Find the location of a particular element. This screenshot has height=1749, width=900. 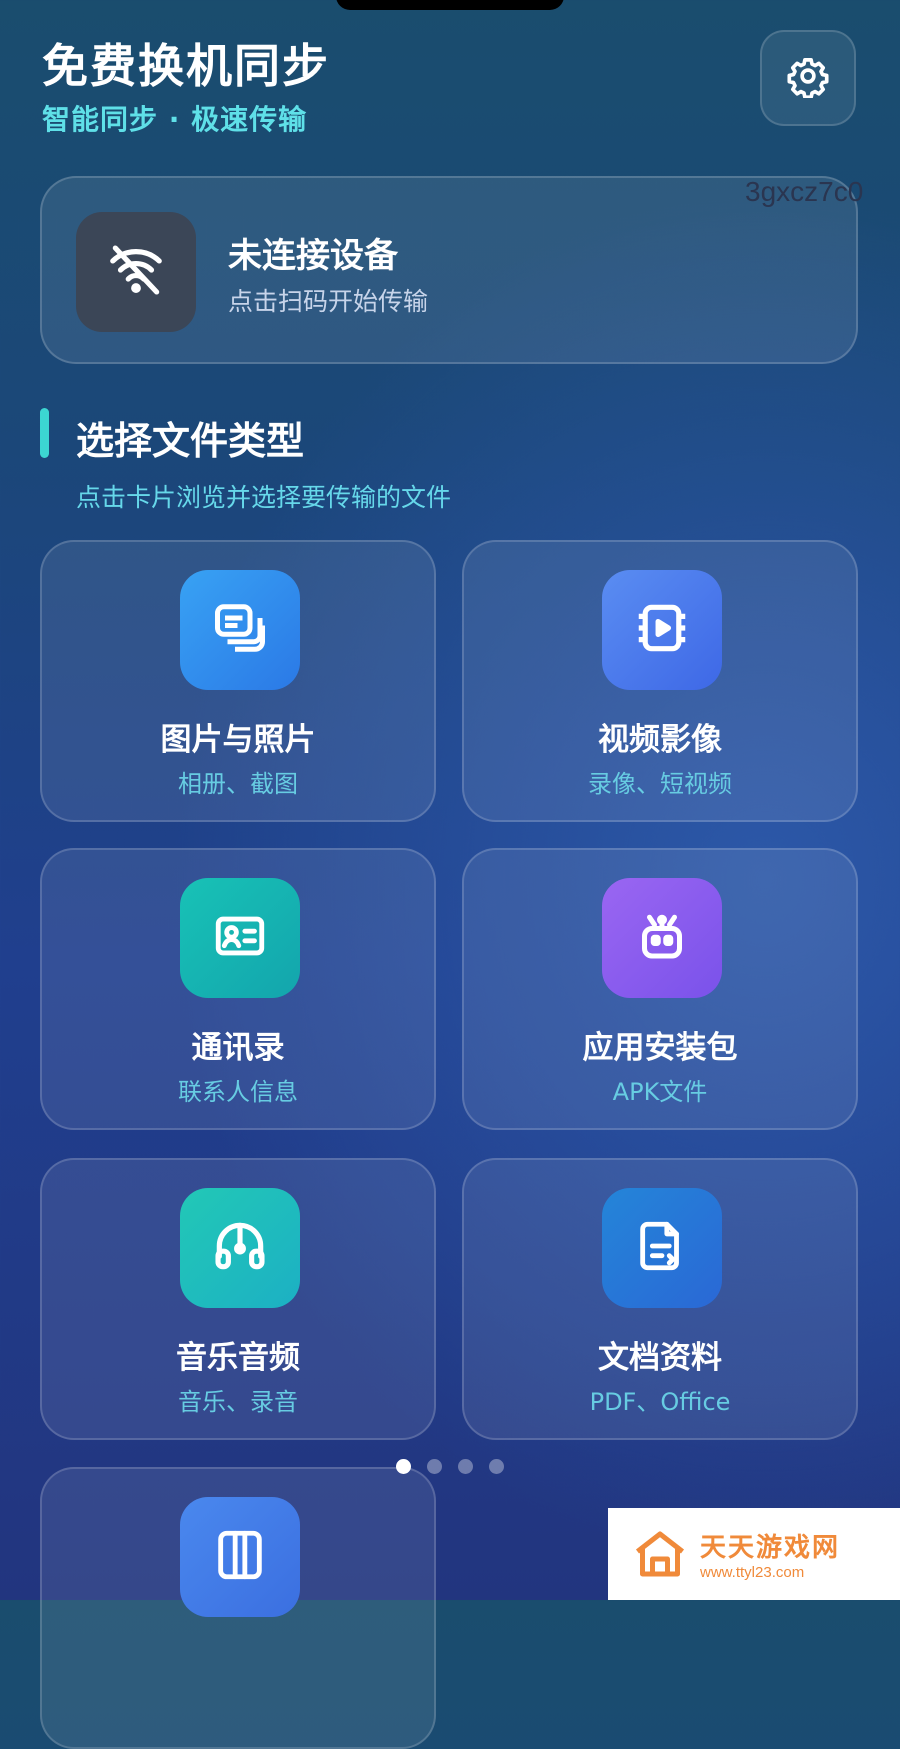

video-icon is located at coordinates (662, 630).